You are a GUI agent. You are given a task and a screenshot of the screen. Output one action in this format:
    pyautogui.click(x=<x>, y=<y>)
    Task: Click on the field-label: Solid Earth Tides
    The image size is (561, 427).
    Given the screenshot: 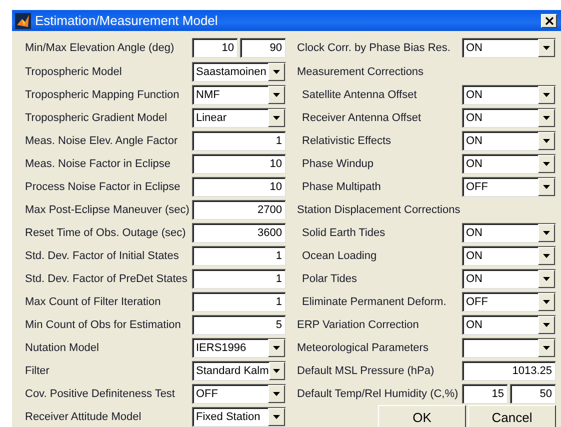 What is the action you would take?
    pyautogui.click(x=343, y=232)
    